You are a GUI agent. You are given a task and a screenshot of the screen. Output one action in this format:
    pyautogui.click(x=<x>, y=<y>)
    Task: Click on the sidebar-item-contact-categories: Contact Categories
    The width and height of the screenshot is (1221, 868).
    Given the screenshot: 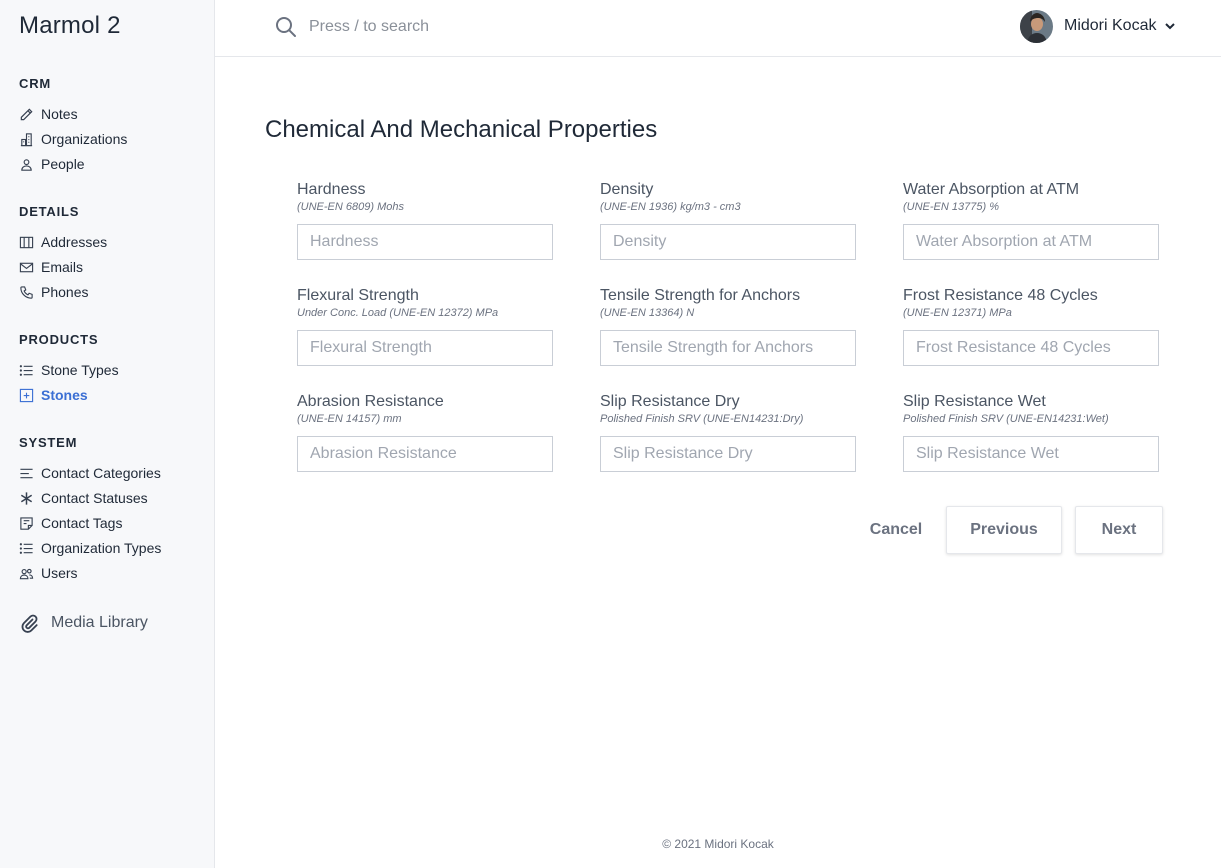 What is the action you would take?
    pyautogui.click(x=90, y=473)
    